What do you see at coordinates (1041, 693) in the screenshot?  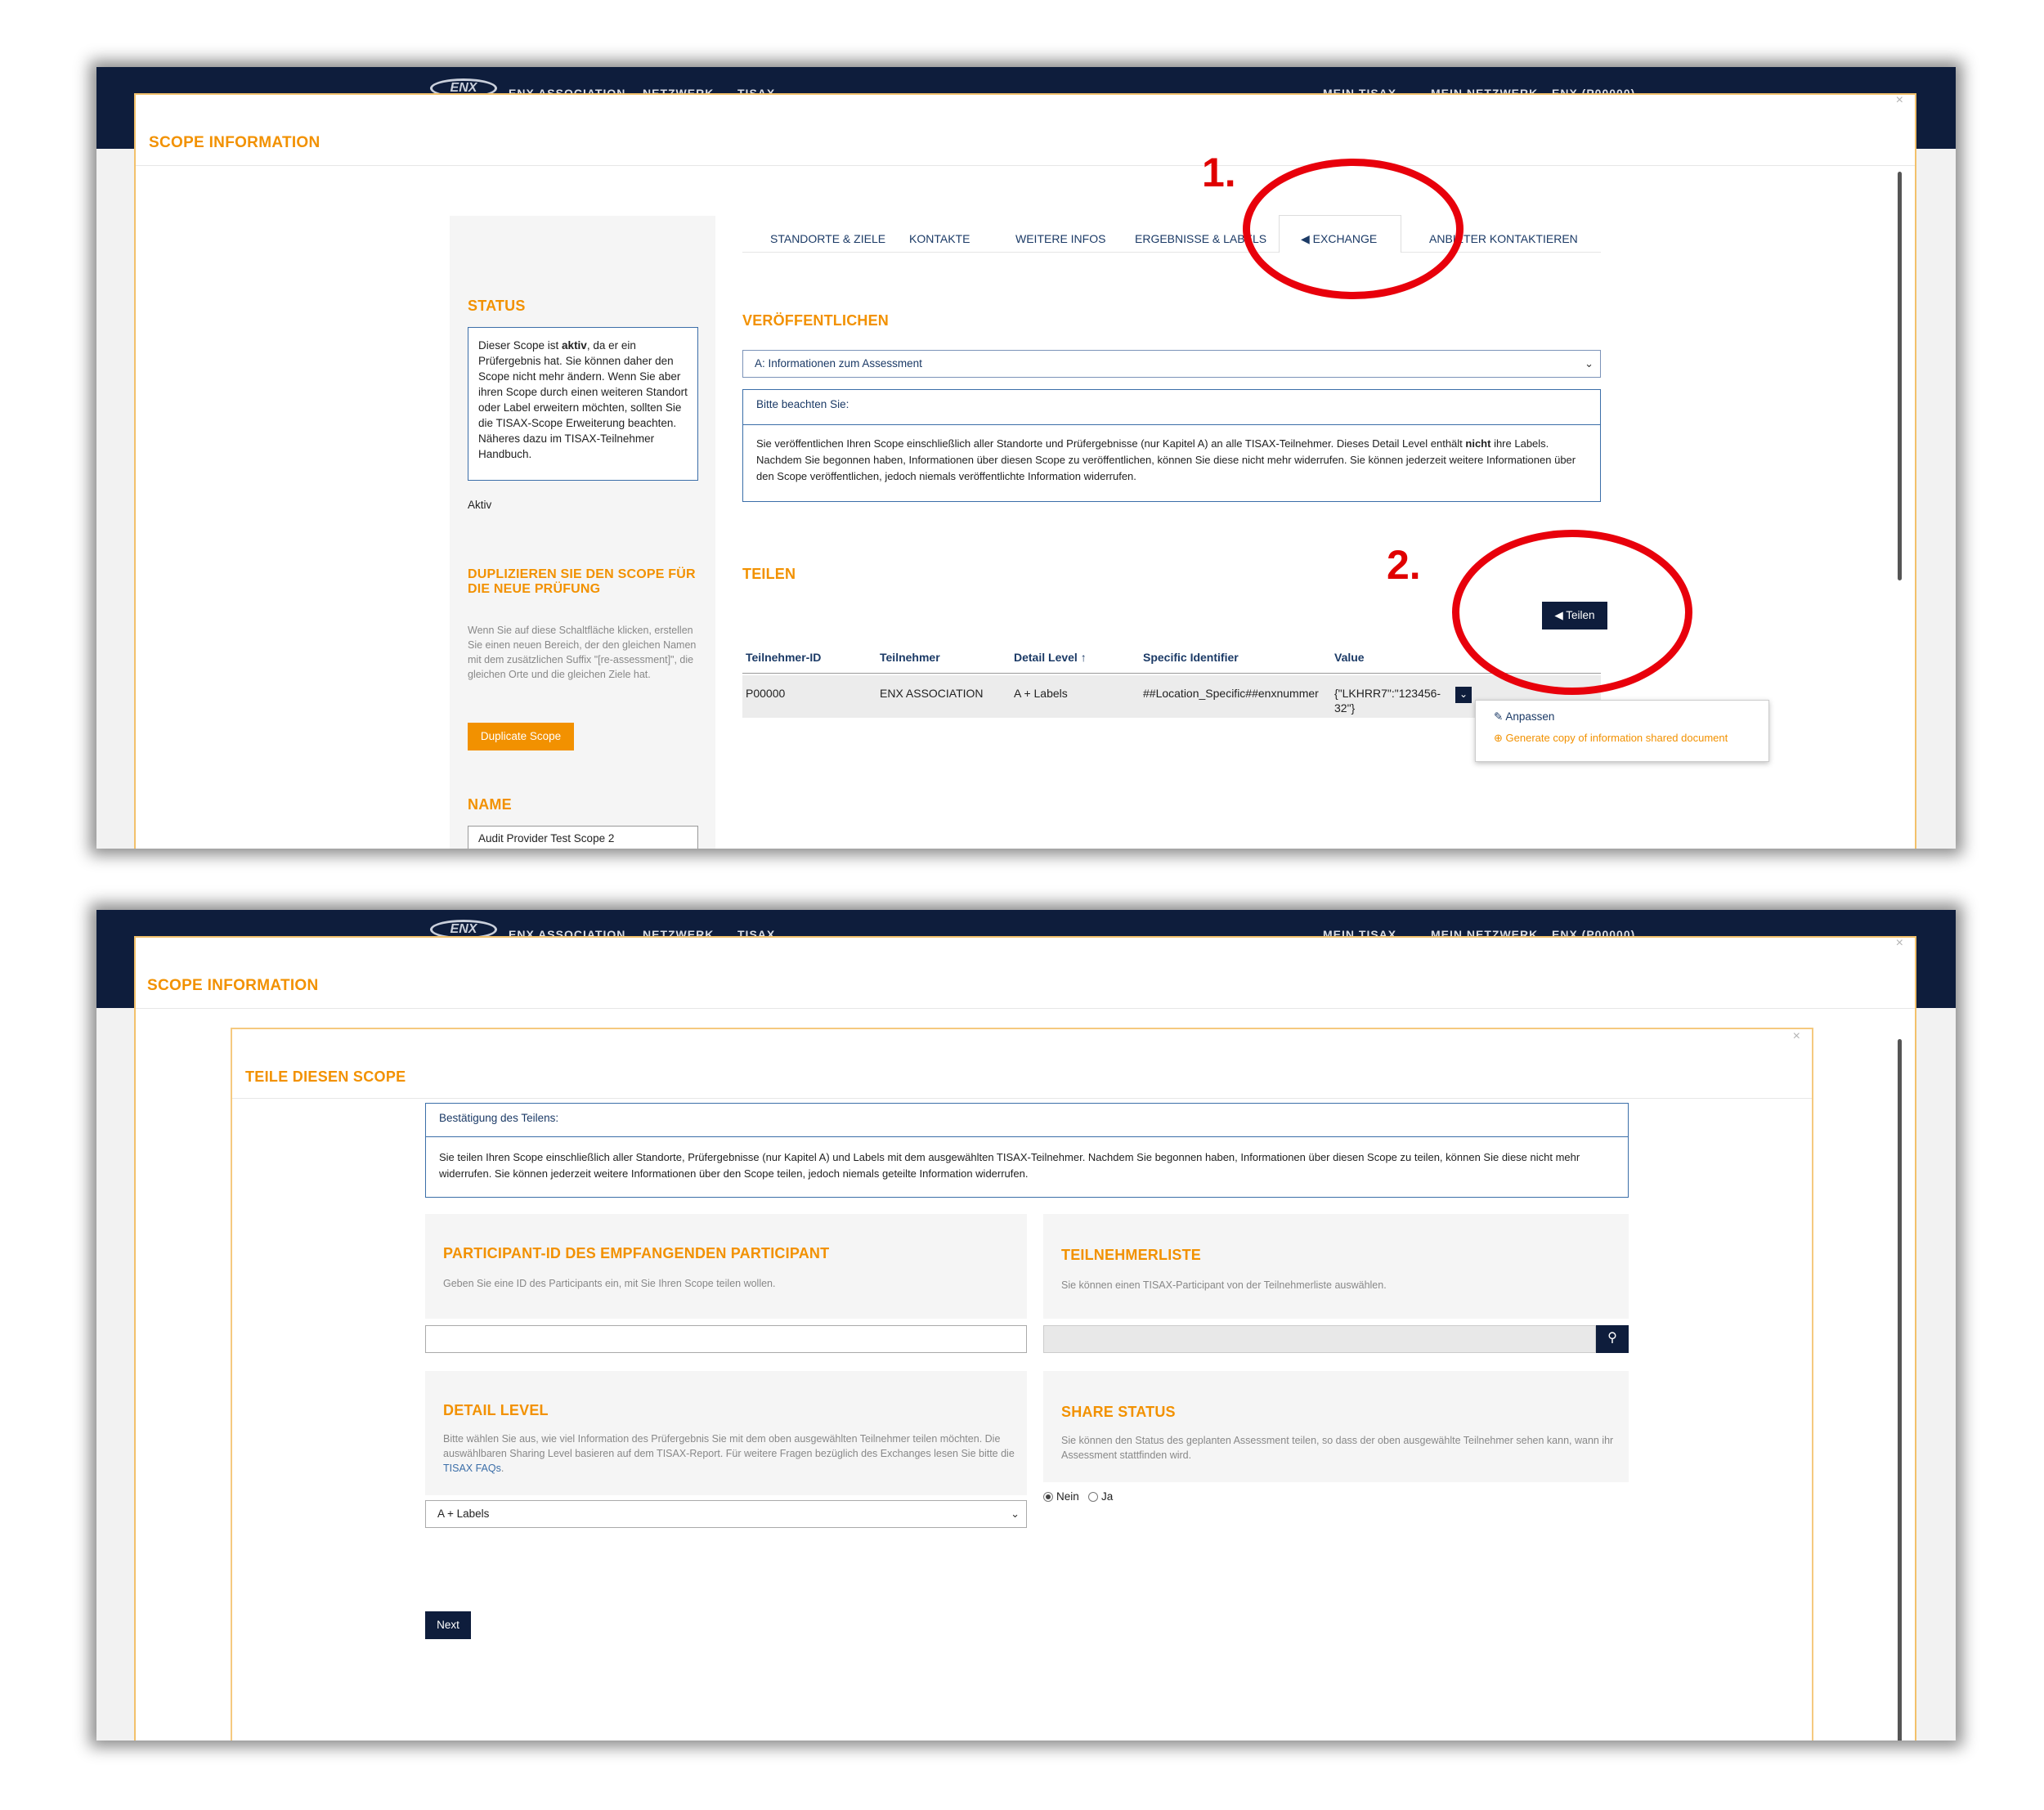 I see `cell-detail: A + Labels` at bounding box center [1041, 693].